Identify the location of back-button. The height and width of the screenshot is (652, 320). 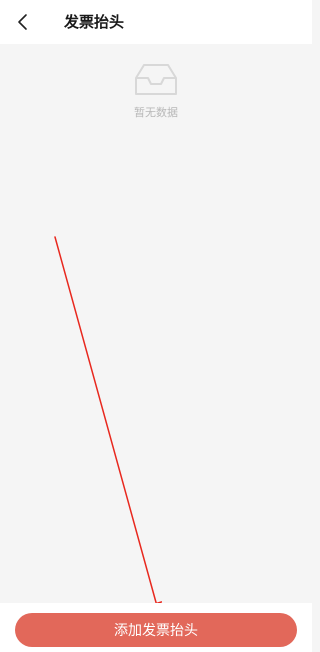
(22, 22).